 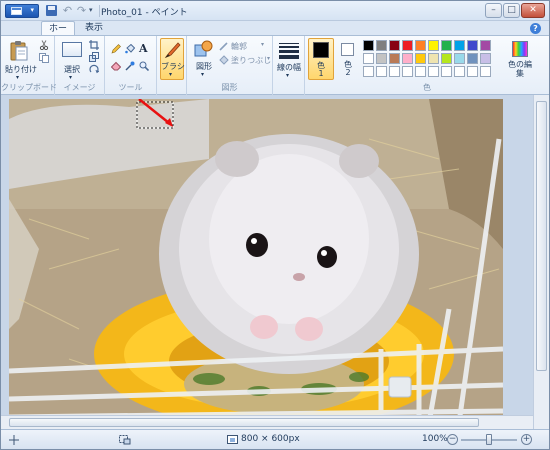 What do you see at coordinates (116, 66) in the screenshot?
I see `eraser-icon` at bounding box center [116, 66].